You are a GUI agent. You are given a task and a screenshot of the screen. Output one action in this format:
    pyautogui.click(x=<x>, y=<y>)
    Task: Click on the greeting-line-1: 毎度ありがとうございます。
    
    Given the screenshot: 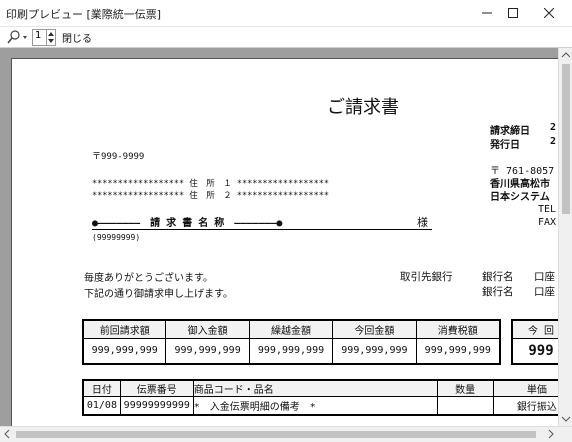 What is the action you would take?
    pyautogui.click(x=148, y=278)
    